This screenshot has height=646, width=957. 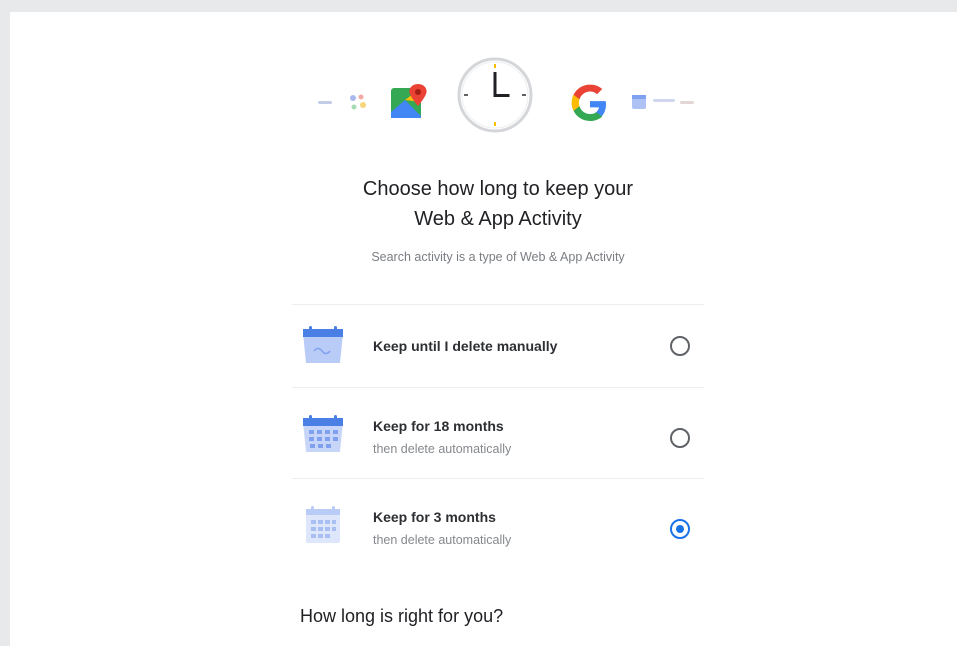 I want to click on product-icon-strip, so click(x=498, y=77).